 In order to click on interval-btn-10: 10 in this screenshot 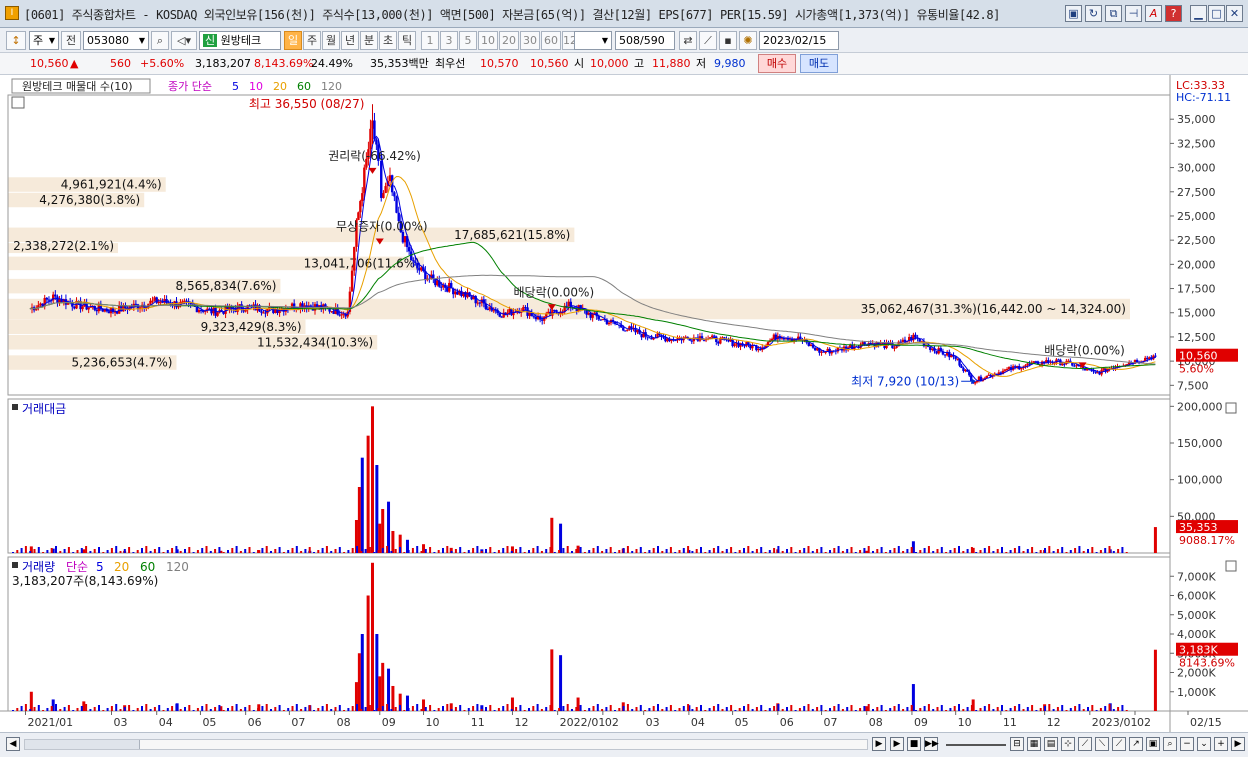, I will do `click(488, 40)`.